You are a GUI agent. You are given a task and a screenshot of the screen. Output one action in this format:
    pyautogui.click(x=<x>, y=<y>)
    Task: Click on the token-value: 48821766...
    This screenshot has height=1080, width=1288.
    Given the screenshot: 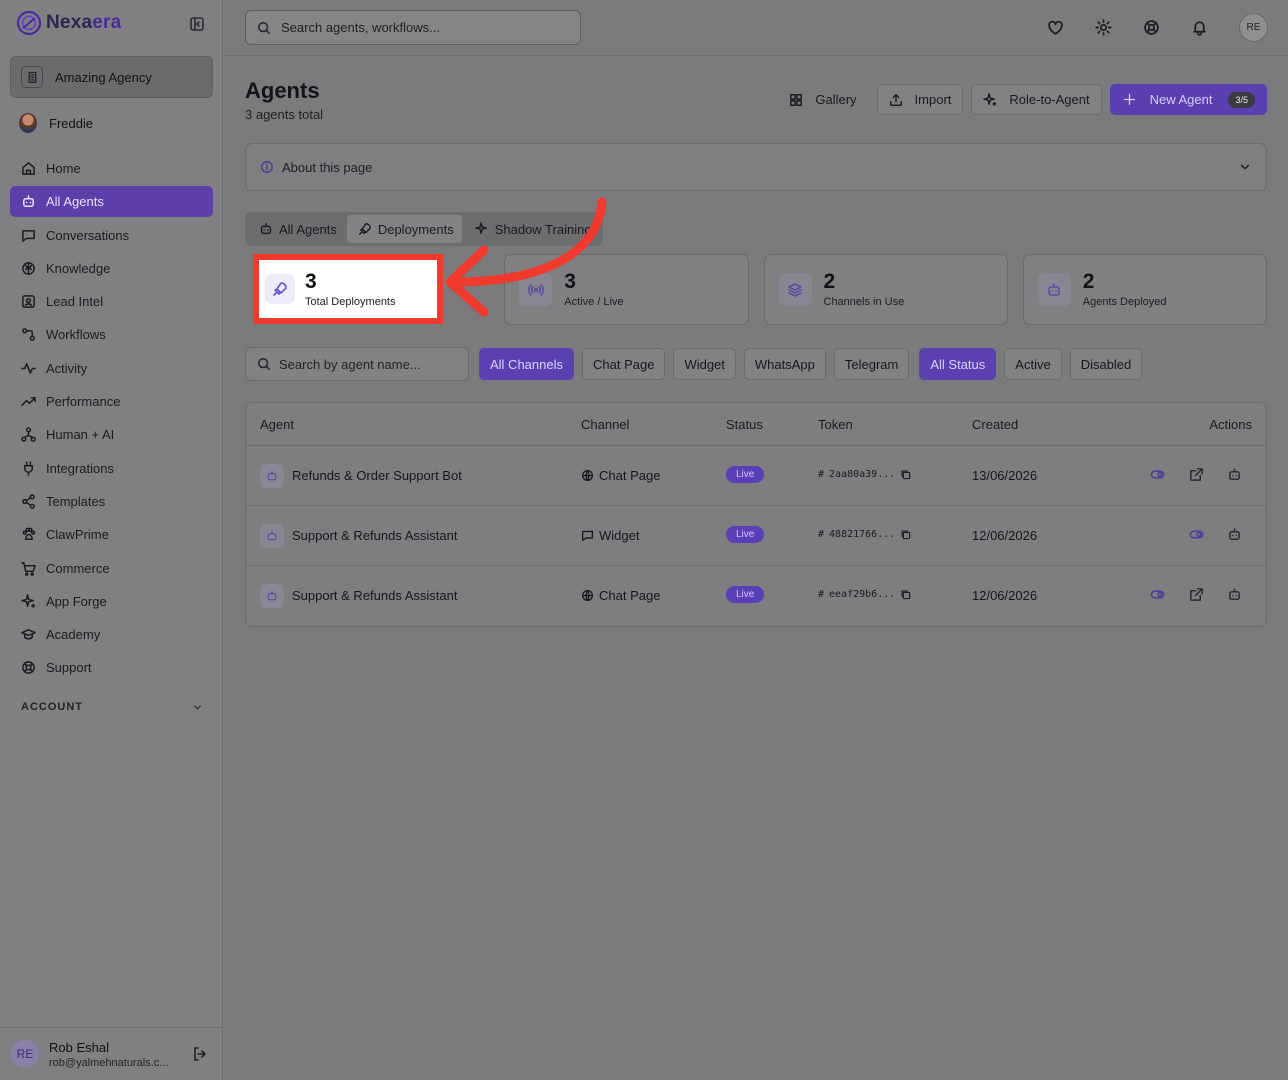 What is the action you would take?
    pyautogui.click(x=862, y=534)
    